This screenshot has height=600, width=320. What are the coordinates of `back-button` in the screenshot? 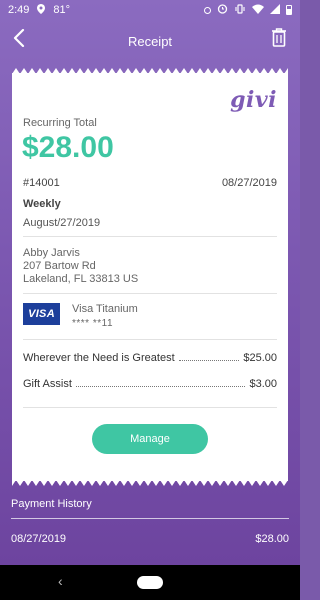 It's located at (19, 40).